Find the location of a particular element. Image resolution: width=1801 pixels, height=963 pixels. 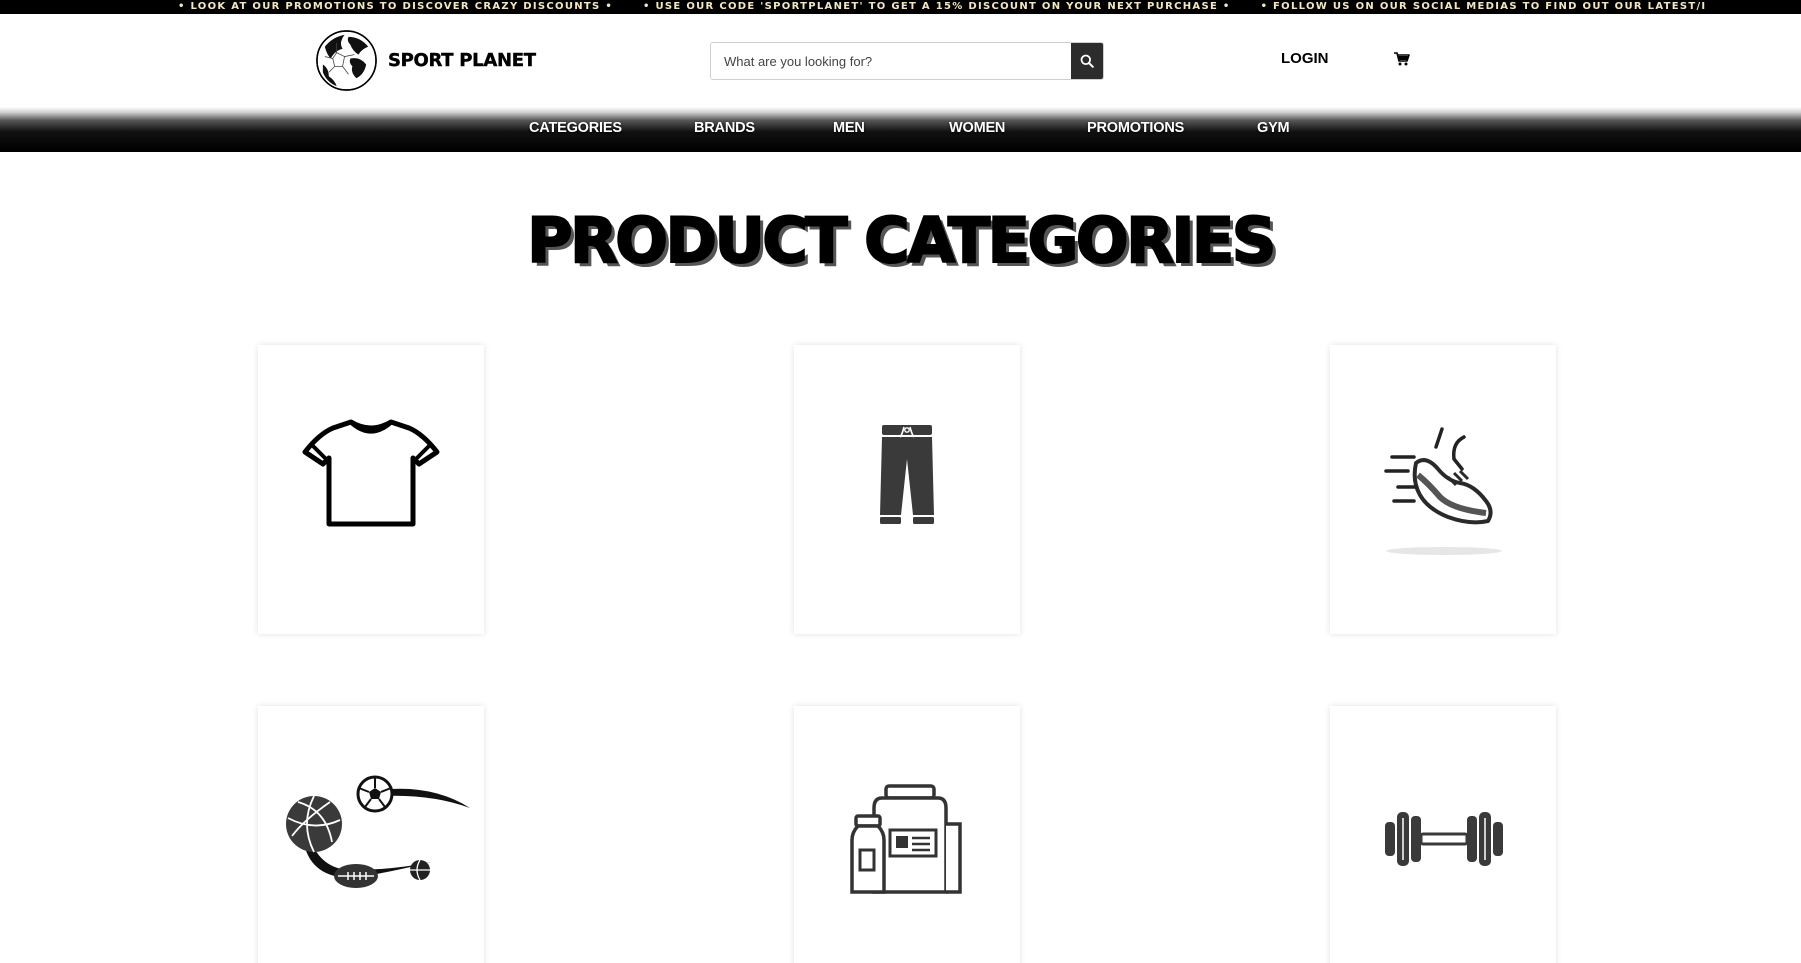

running-shoe-icon is located at coordinates (1443, 491).